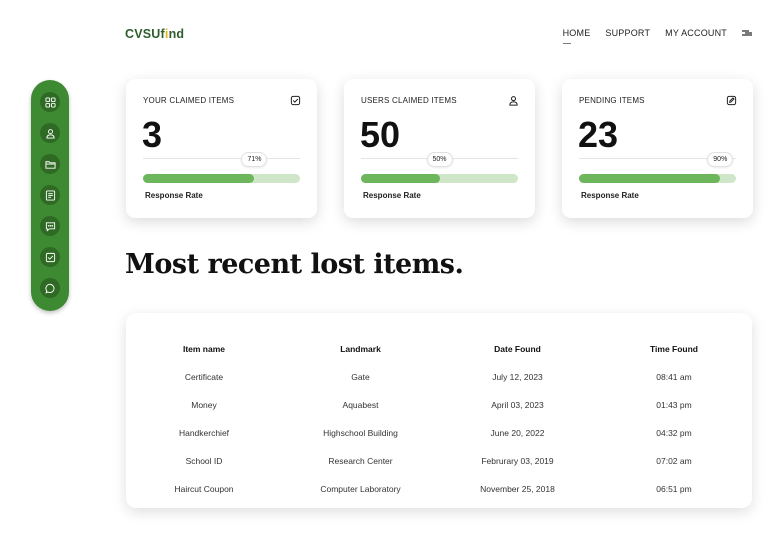  Describe the element at coordinates (517, 405) in the screenshot. I see `table-cell: April 03, 2023` at that location.